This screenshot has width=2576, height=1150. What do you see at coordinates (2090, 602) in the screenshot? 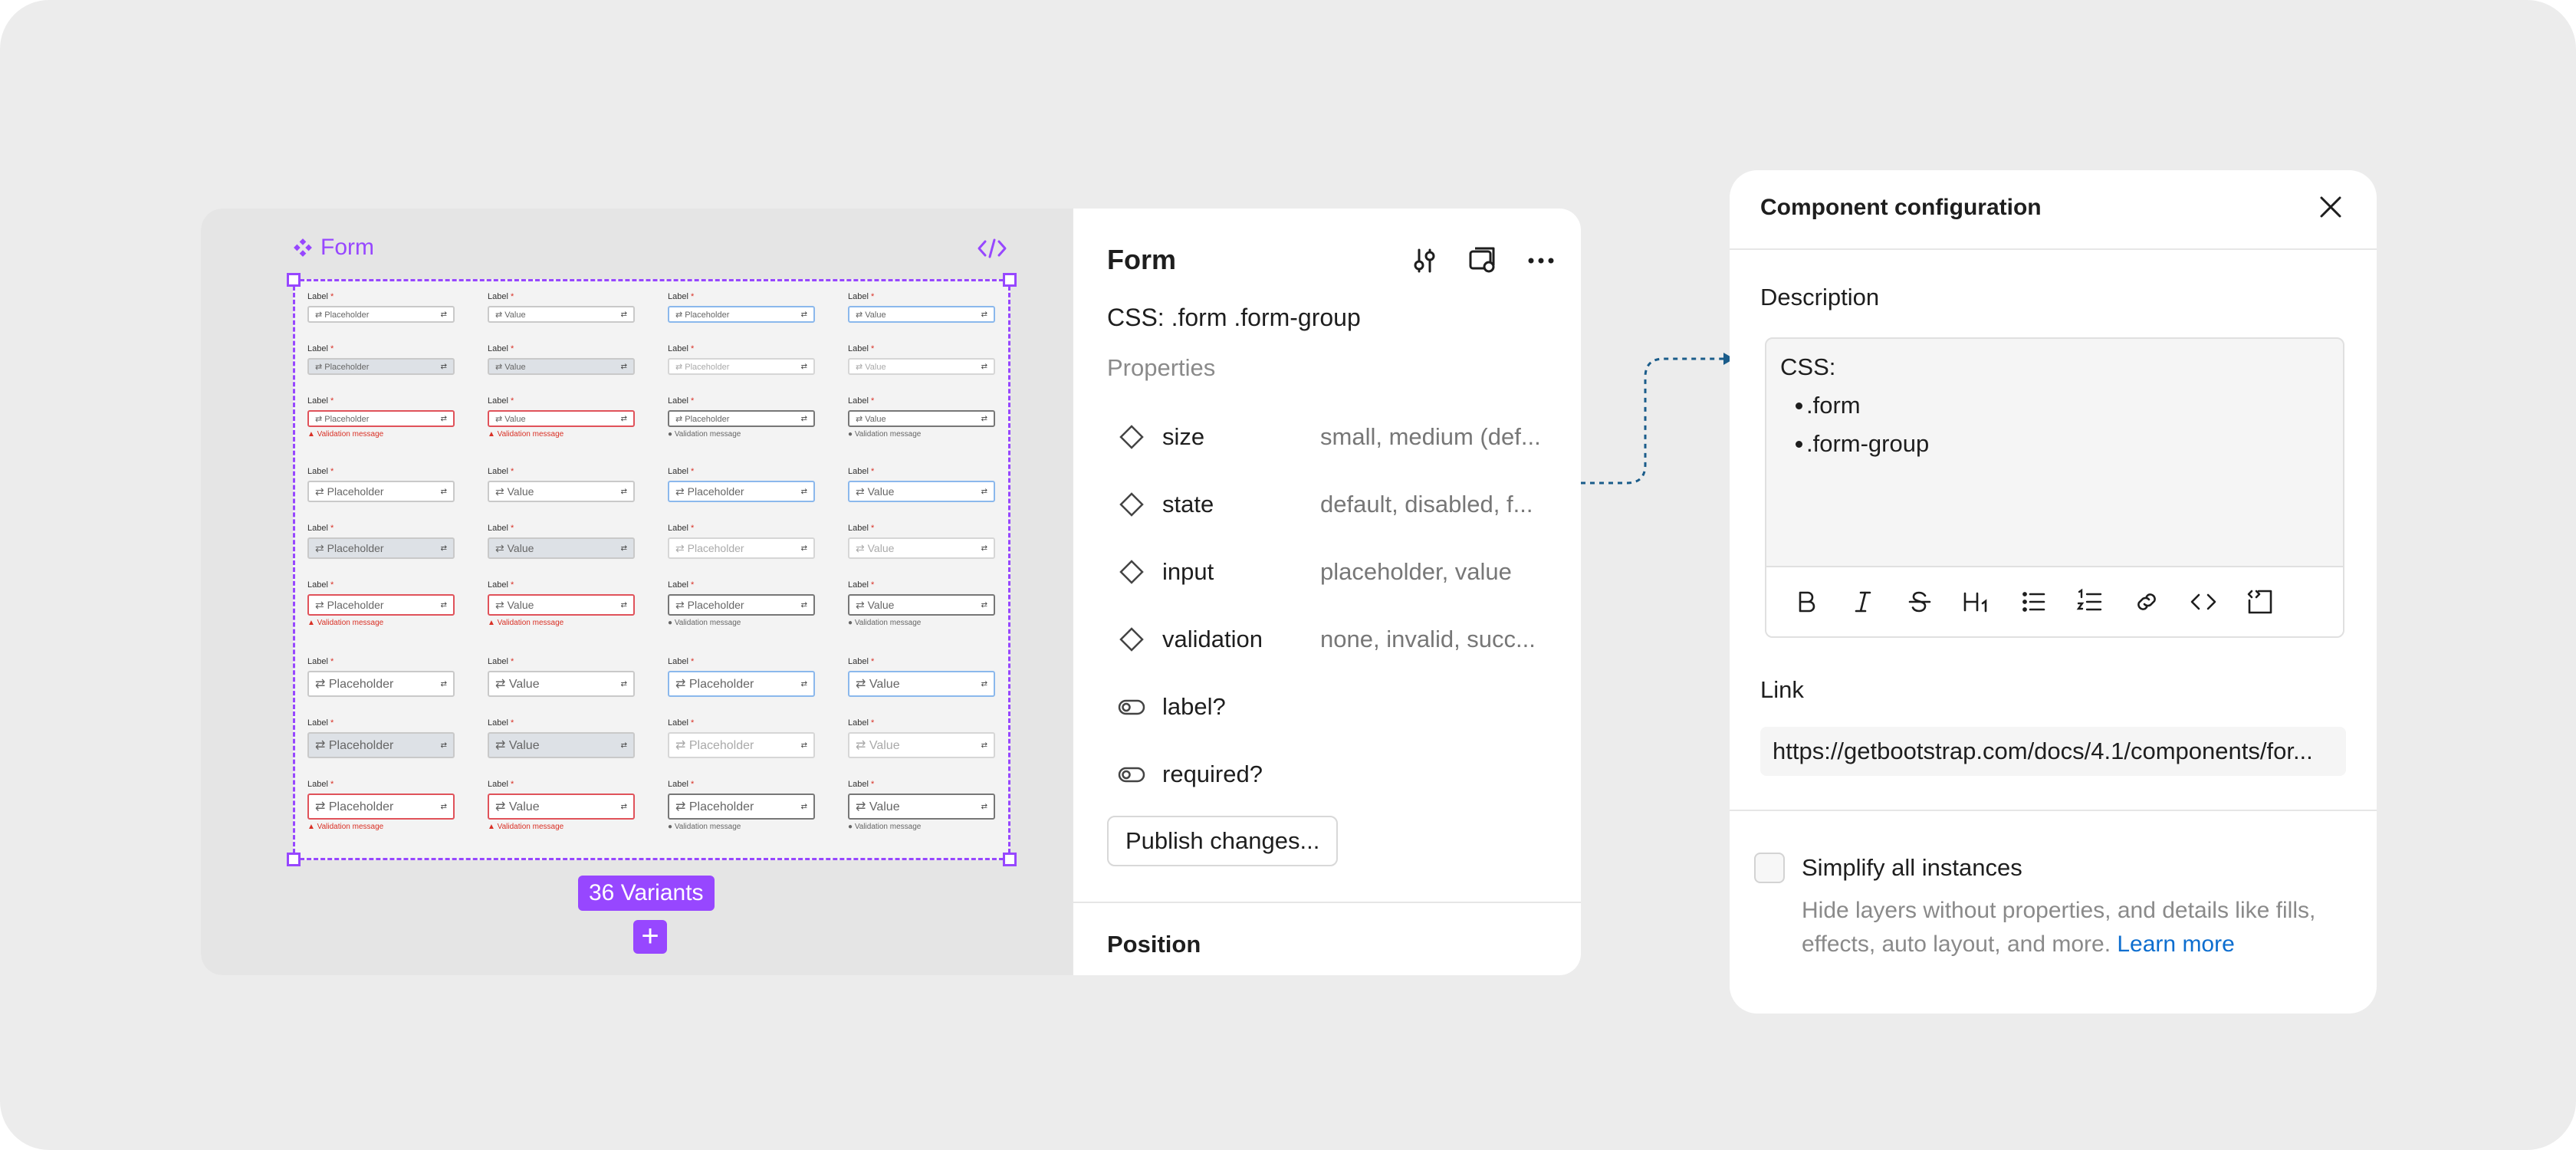
I see `numbered-list-button` at bounding box center [2090, 602].